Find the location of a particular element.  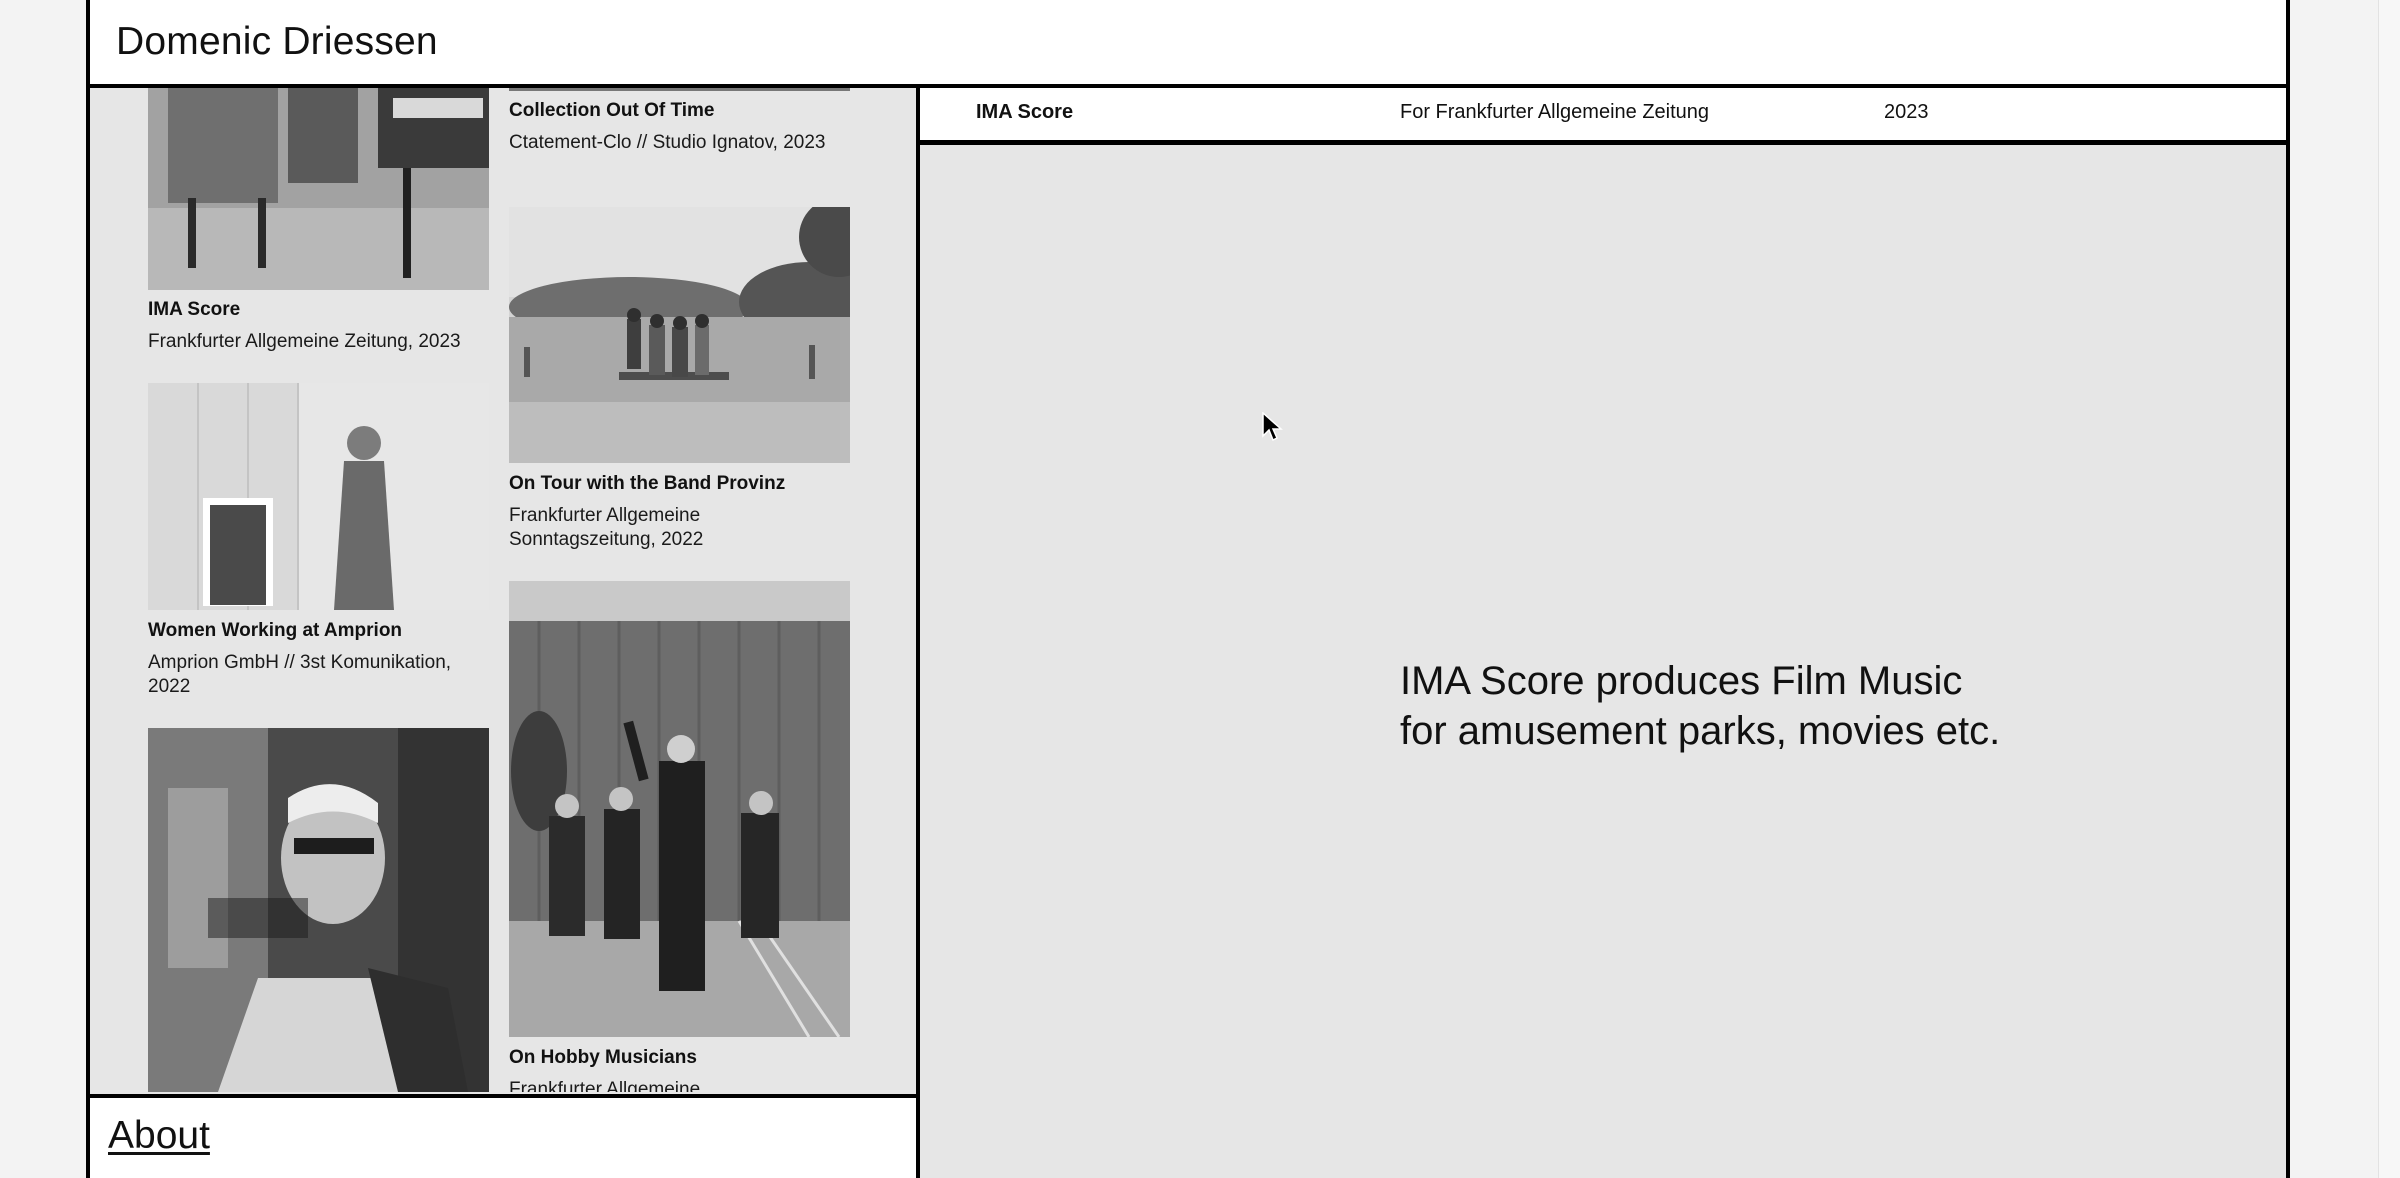

project-subtitle: Ctatement-Clo // Studio Ignatov, 2023 is located at coordinates (667, 142).